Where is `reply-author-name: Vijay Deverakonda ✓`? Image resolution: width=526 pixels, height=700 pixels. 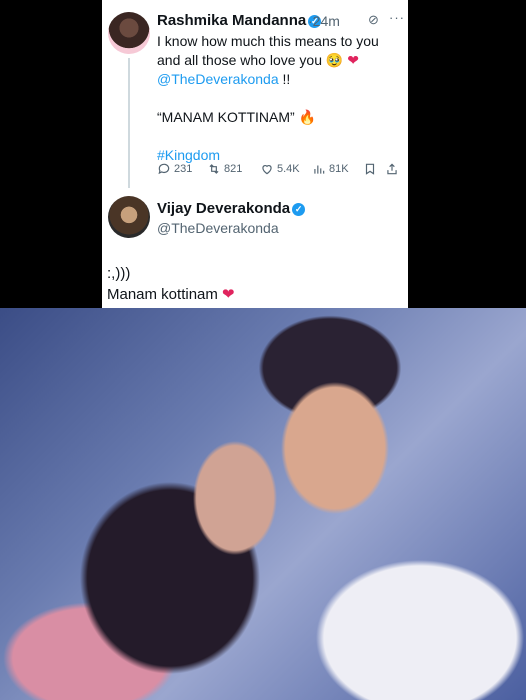 reply-author-name: Vijay Deverakonda ✓ is located at coordinates (231, 208).